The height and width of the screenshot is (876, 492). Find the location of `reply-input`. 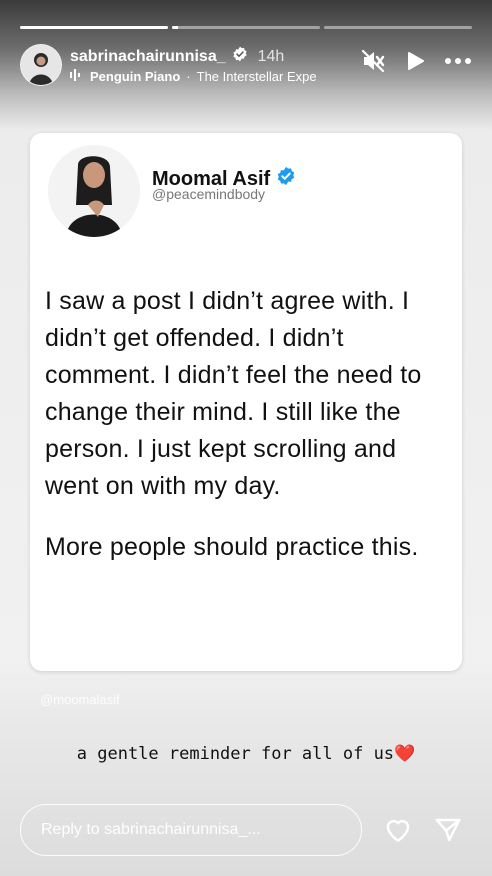

reply-input is located at coordinates (191, 830).